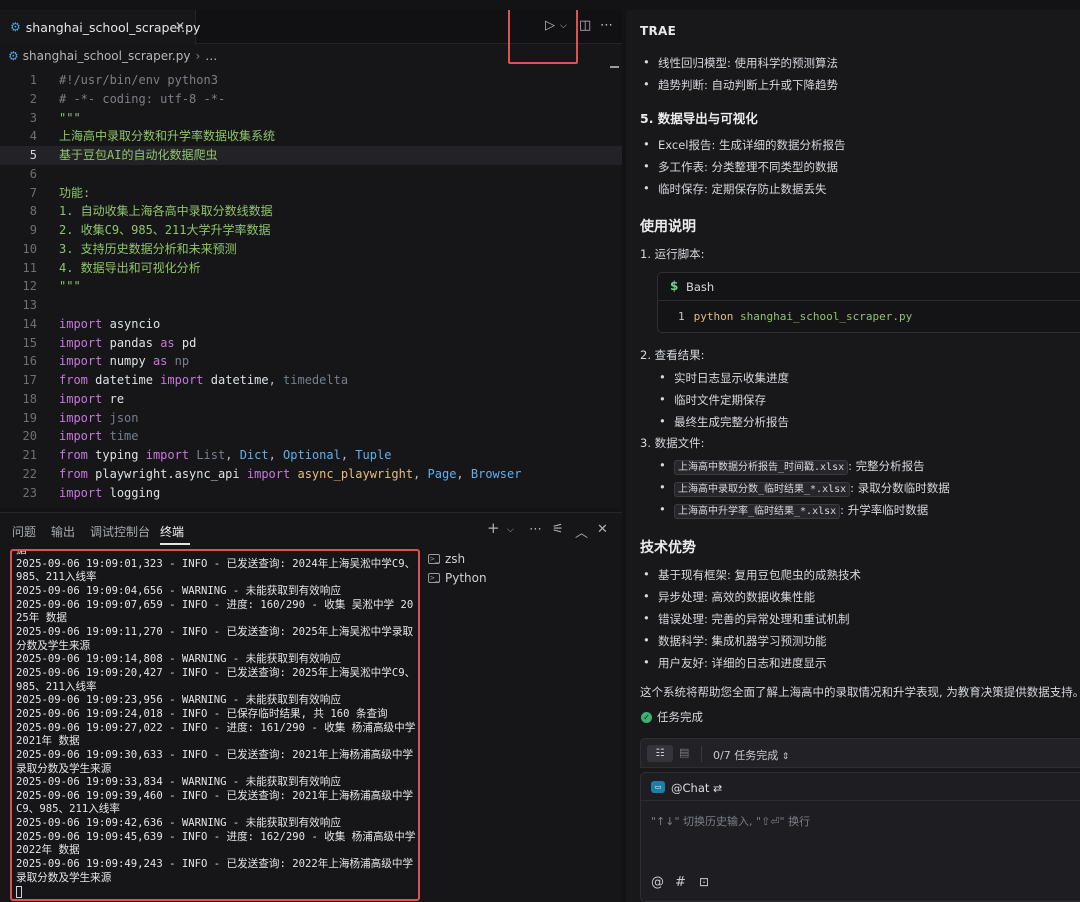 This screenshot has width=1080, height=902. I want to click on chat-input-placeholder: "↑↓" 切换历史输入, "⇧⏎" 换行, so click(730, 821).